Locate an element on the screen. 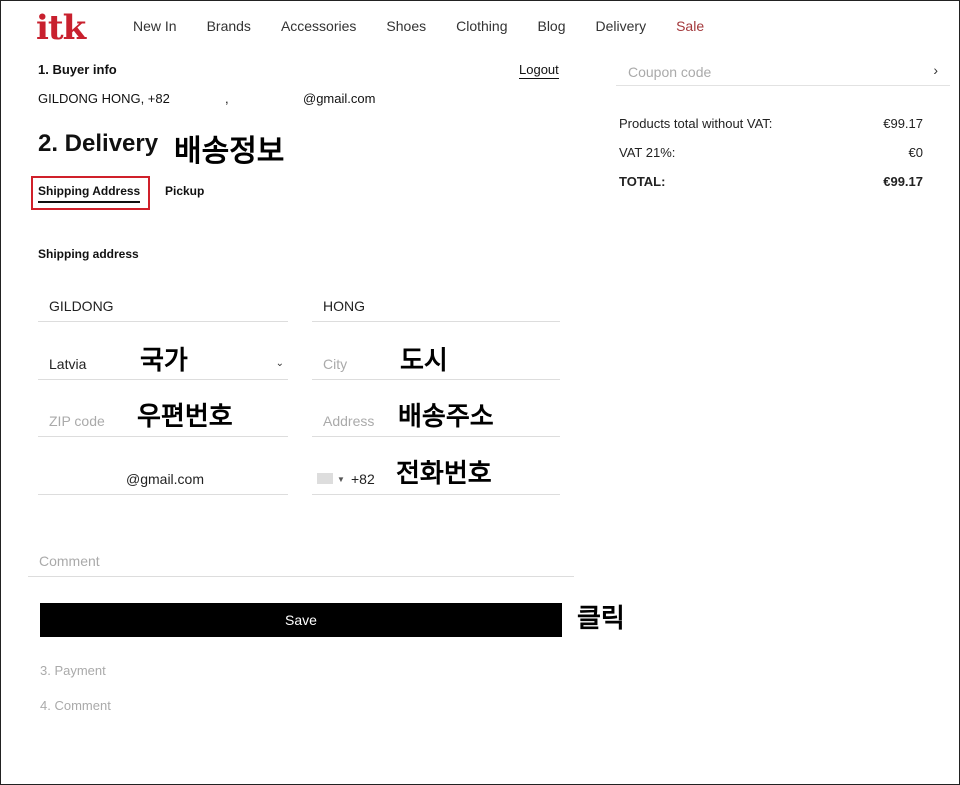  comment-field: Comment is located at coordinates (301, 557).